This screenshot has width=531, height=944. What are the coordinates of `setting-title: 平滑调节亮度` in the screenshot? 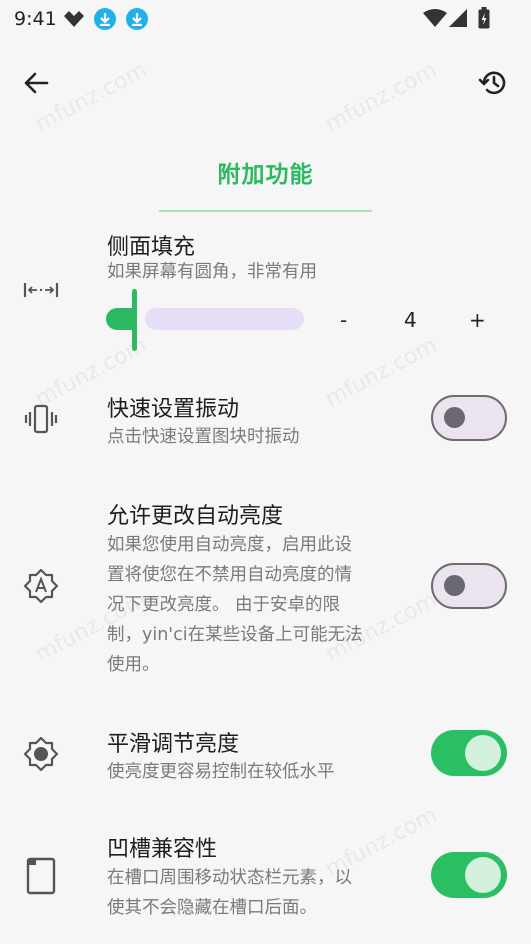 It's located at (173, 744).